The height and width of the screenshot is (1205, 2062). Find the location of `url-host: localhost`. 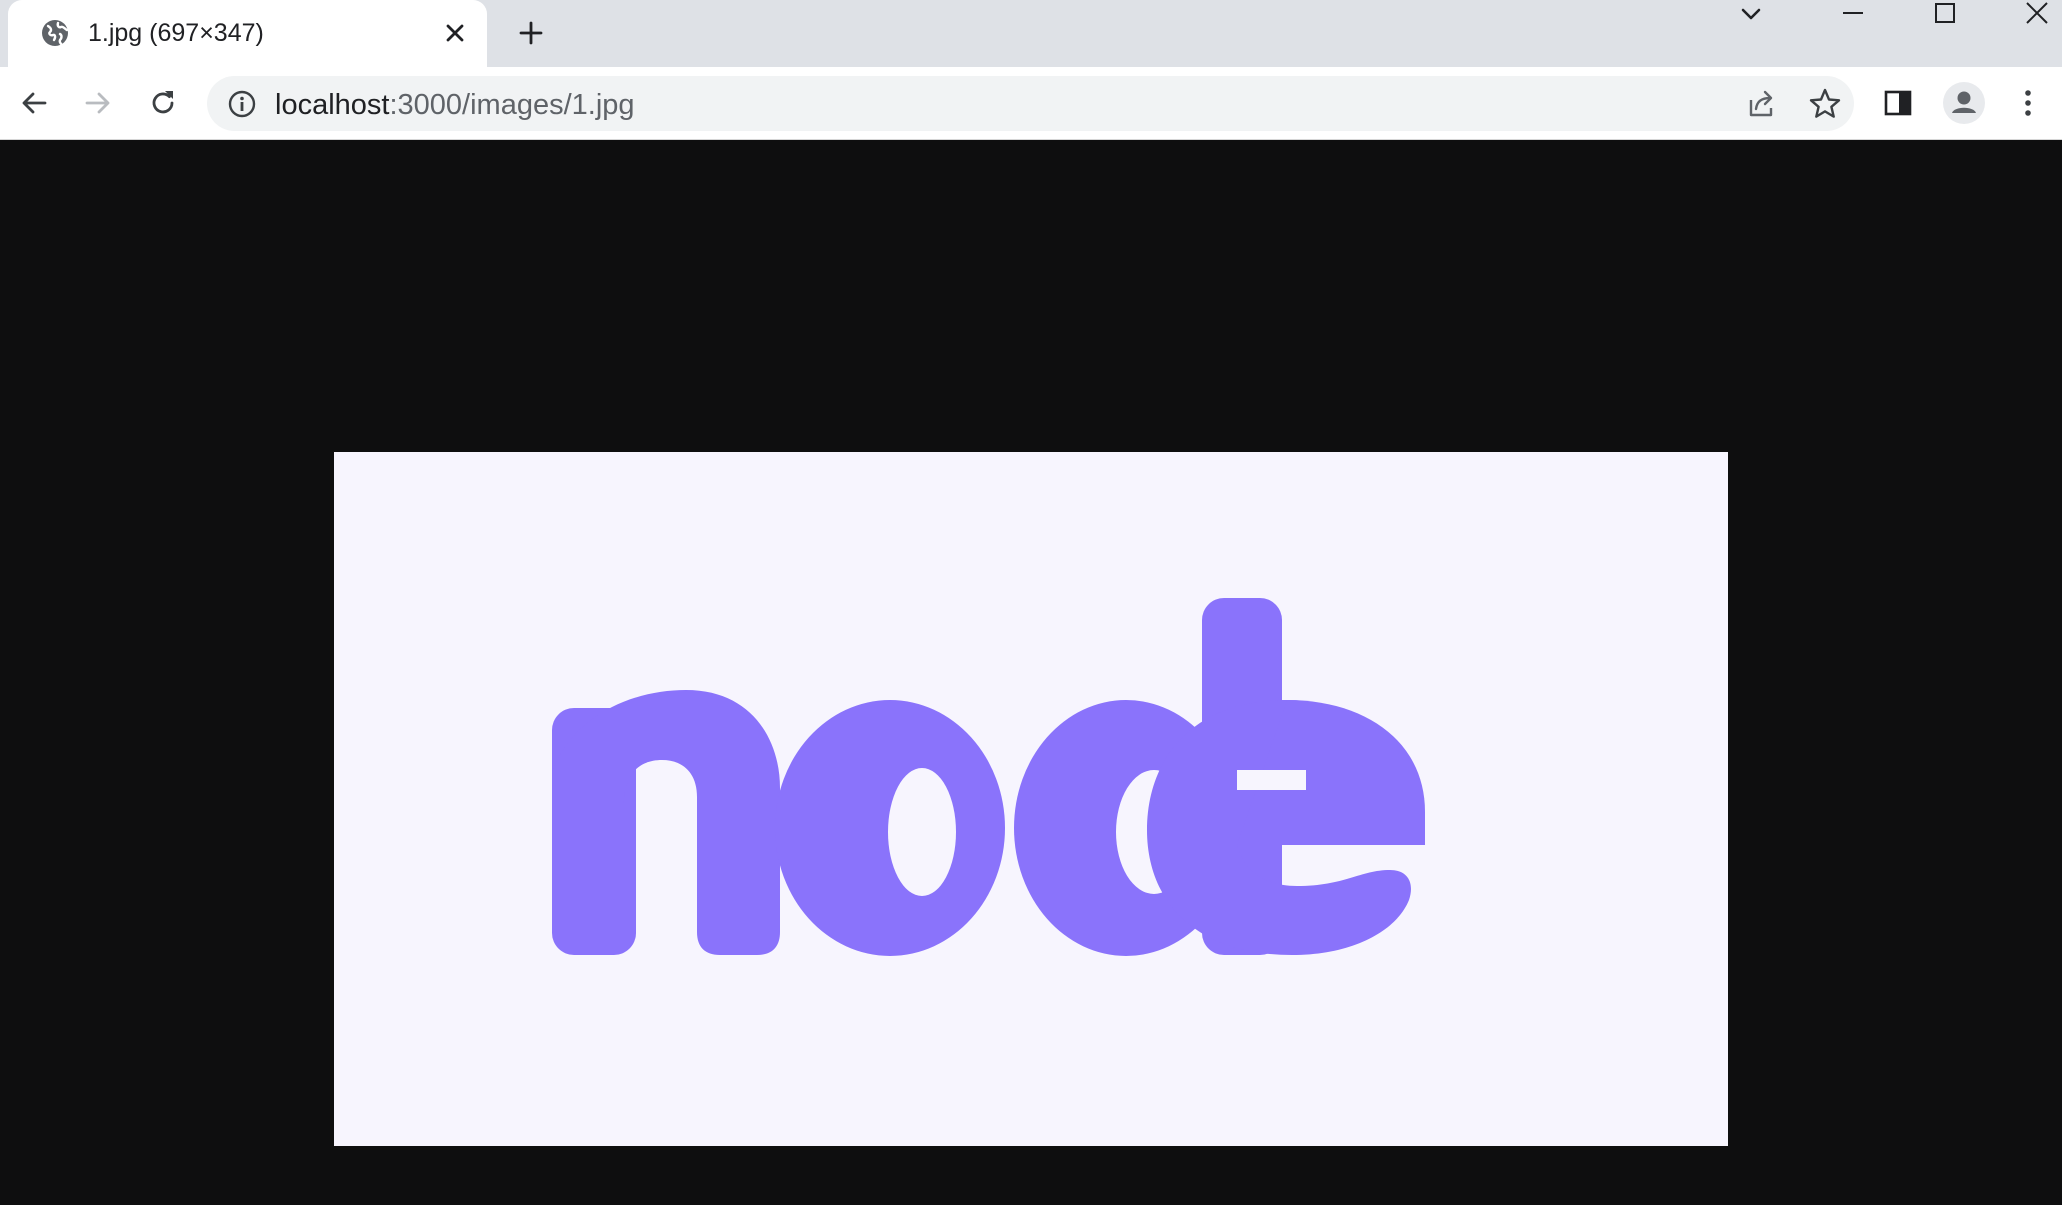

url-host: localhost is located at coordinates (332, 105).